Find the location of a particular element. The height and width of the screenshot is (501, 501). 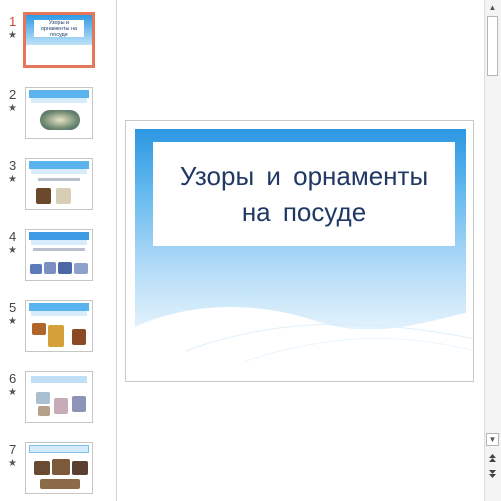

slide-thumbnail-5: 5 ★ is located at coordinates (58, 334).